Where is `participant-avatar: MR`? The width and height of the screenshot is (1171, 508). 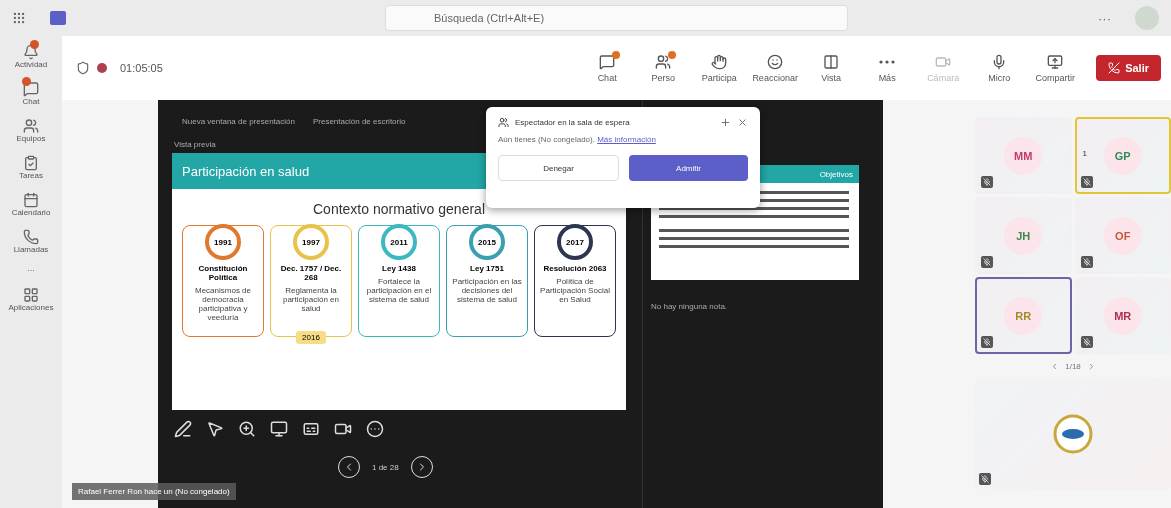 participant-avatar: MR is located at coordinates (1122, 315).